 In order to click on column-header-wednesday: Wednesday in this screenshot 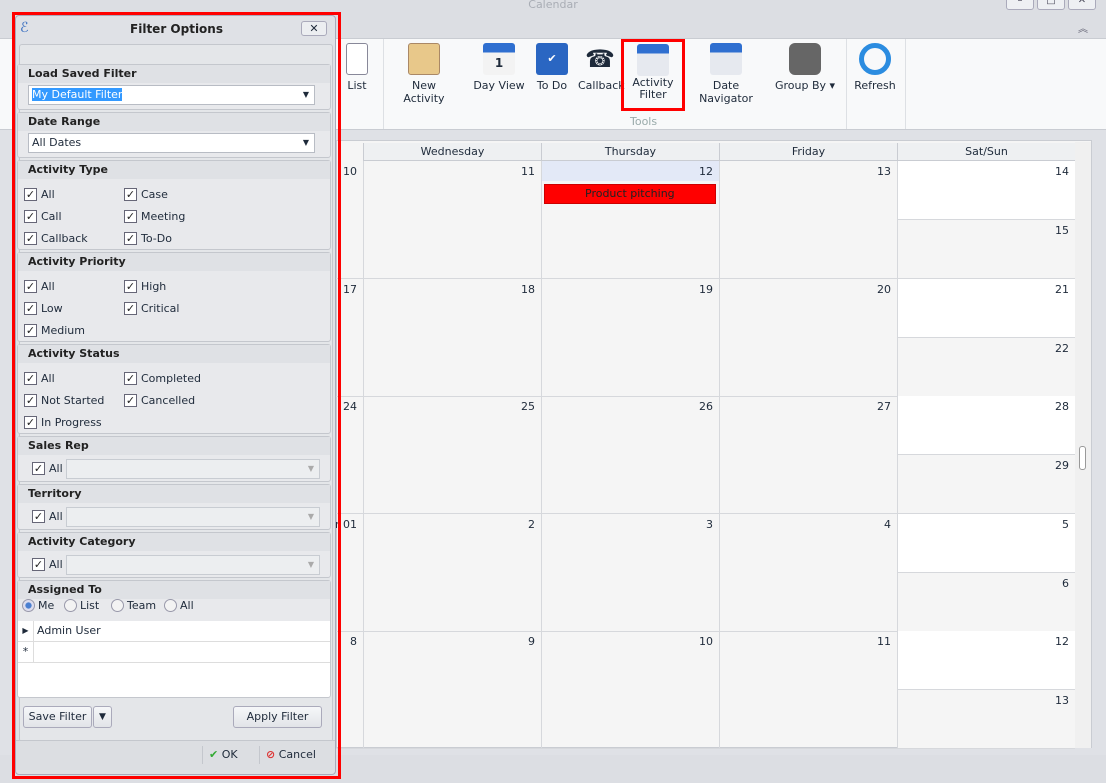, I will do `click(452, 152)`.